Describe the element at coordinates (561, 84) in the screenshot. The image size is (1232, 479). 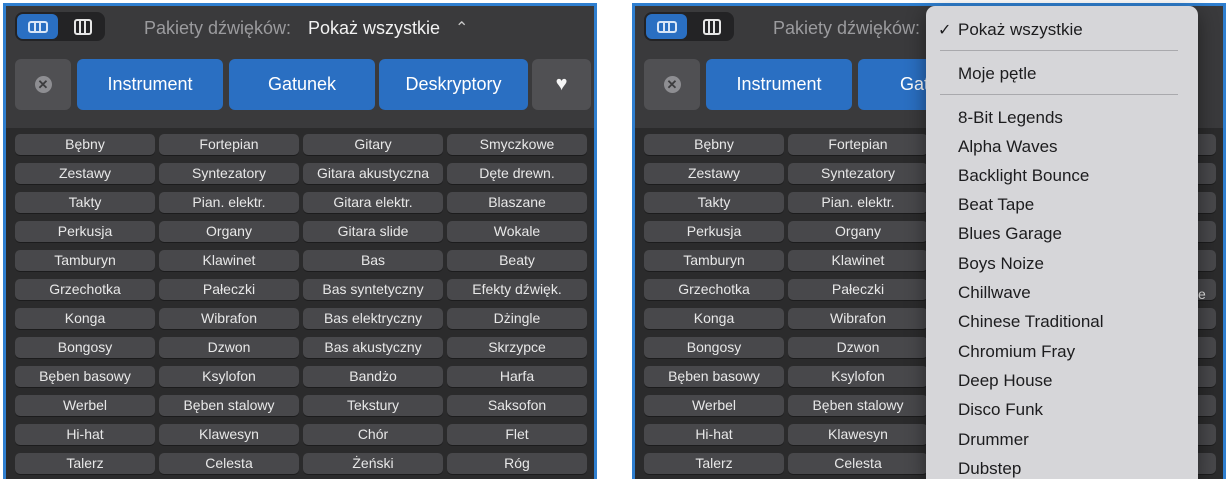
I see `favorites-button: ♥` at that location.